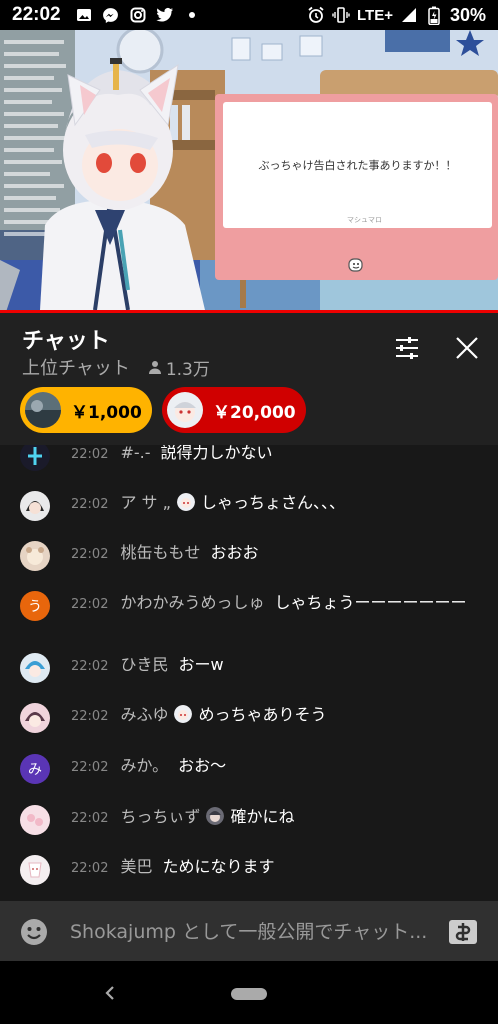 Image resolution: width=498 pixels, height=1024 pixels. Describe the element at coordinates (202, 765) in the screenshot. I see `message-text: おお〜` at that location.